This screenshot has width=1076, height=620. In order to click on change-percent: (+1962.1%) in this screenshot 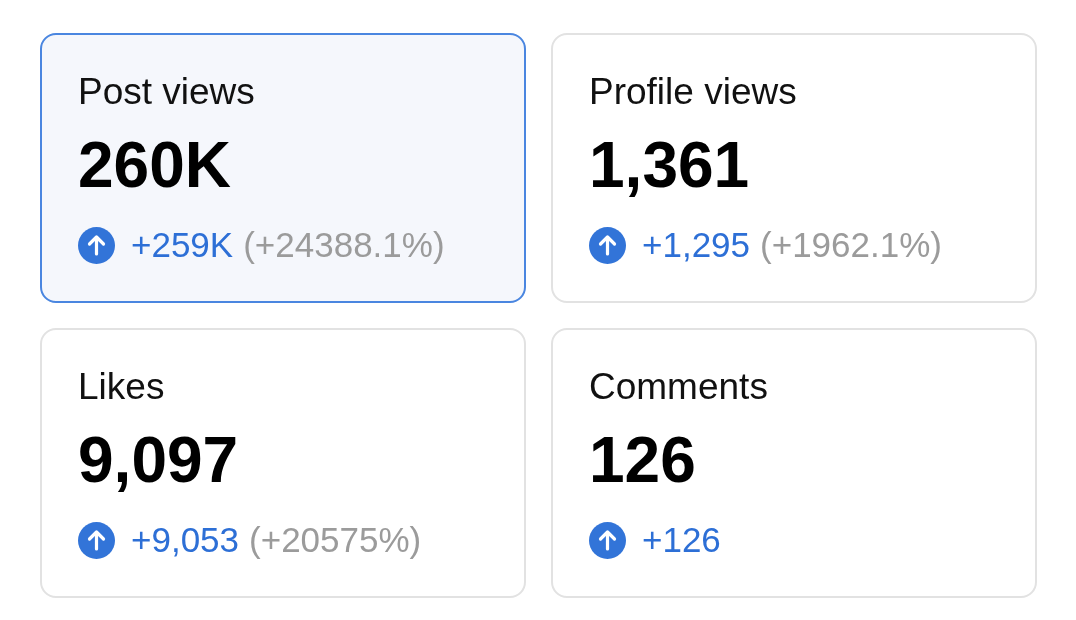, I will do `click(851, 245)`.